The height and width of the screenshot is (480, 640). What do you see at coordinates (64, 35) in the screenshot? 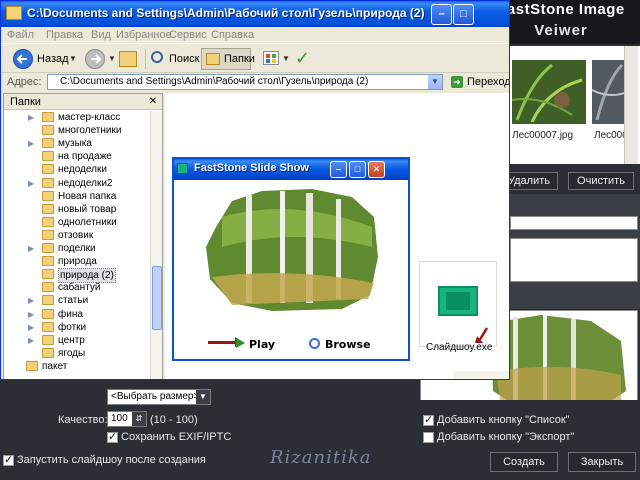
I see `menu-edit: Правка` at bounding box center [64, 35].